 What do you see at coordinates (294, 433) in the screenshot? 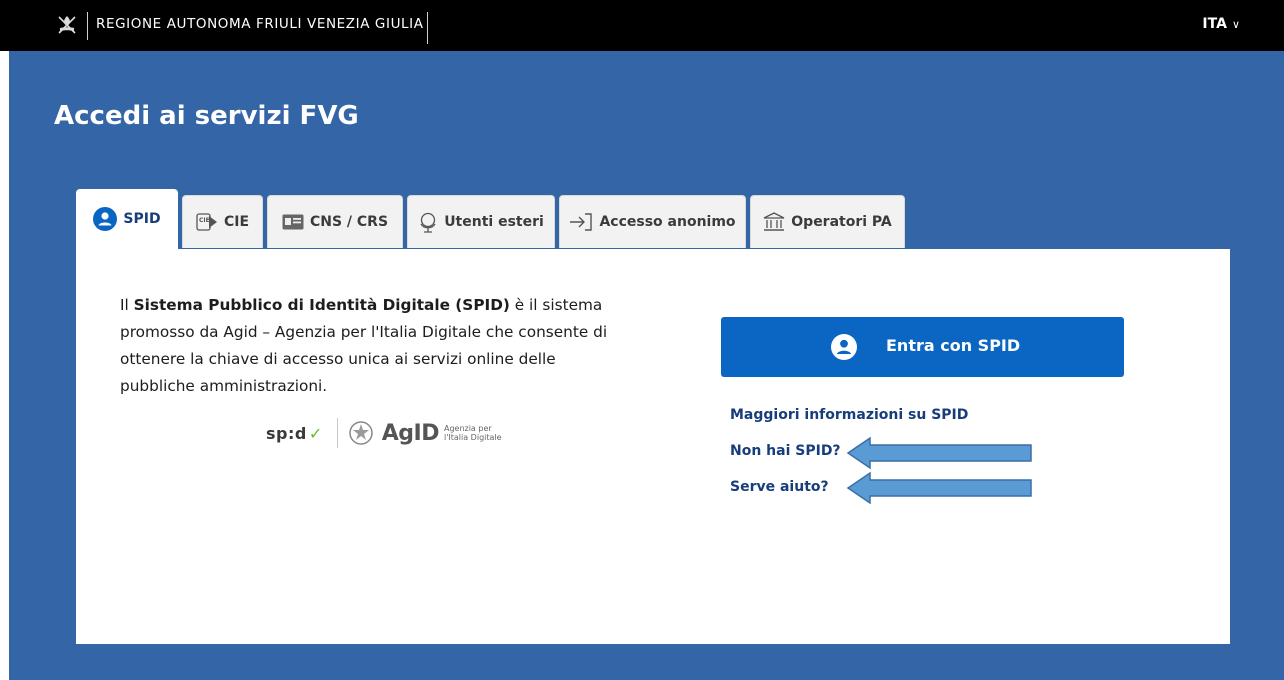
I see `spid-logo: sp:d ✓` at bounding box center [294, 433].